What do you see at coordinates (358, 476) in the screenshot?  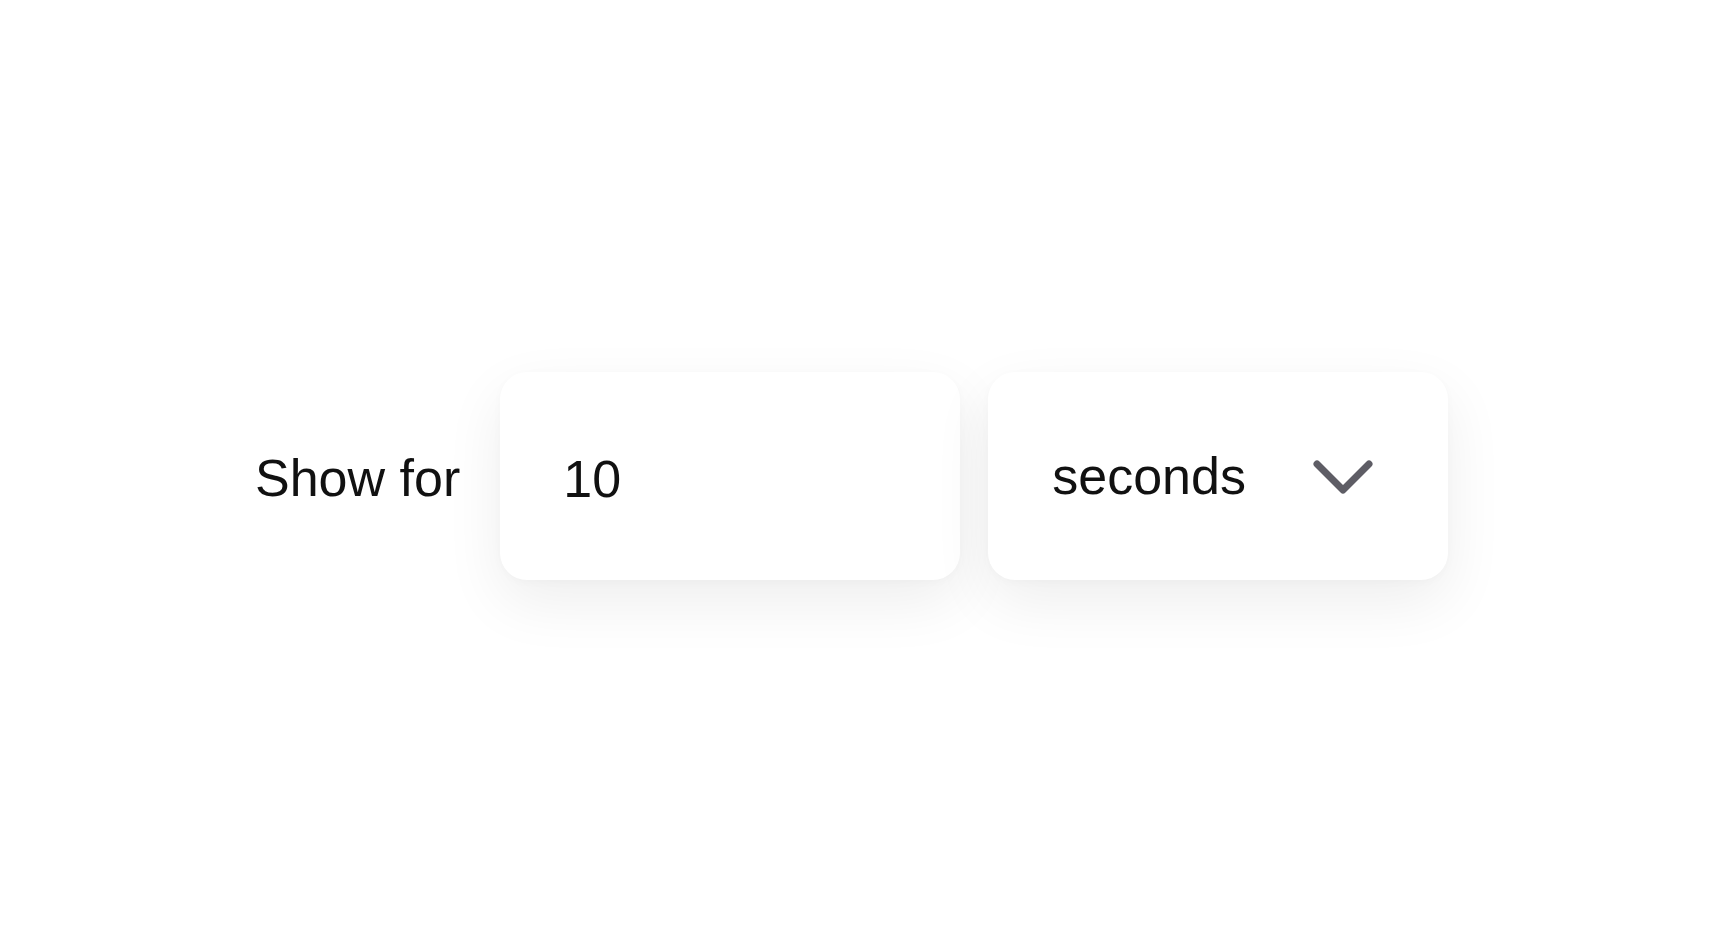 I see `field-label: Show for` at bounding box center [358, 476].